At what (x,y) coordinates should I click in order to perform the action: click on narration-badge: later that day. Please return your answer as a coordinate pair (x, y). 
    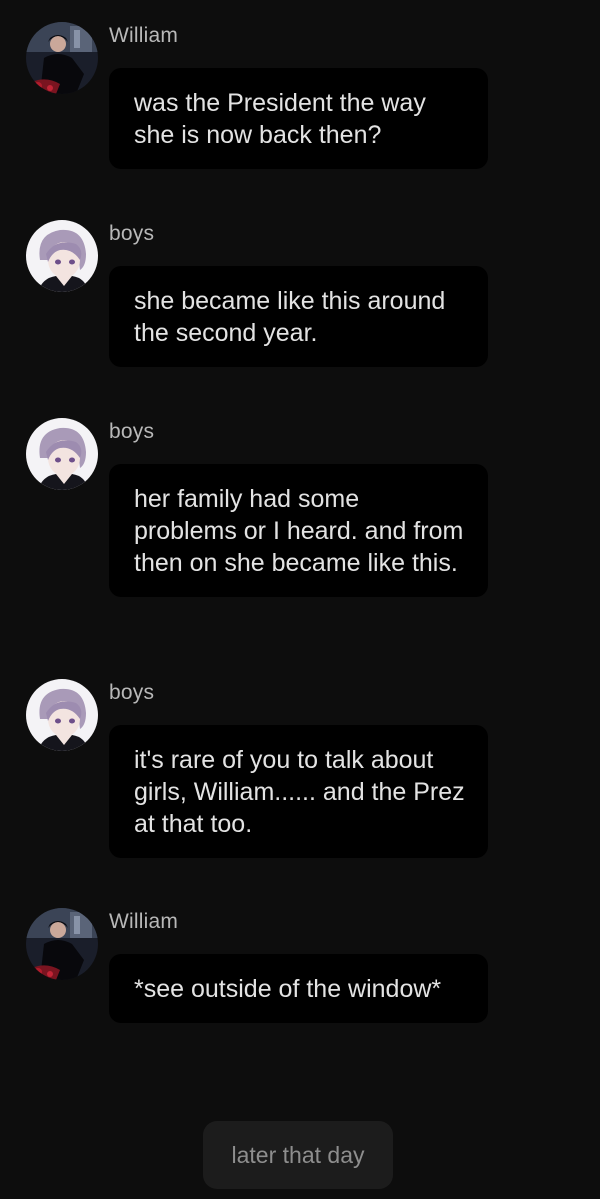
    Looking at the image, I should click on (298, 1155).